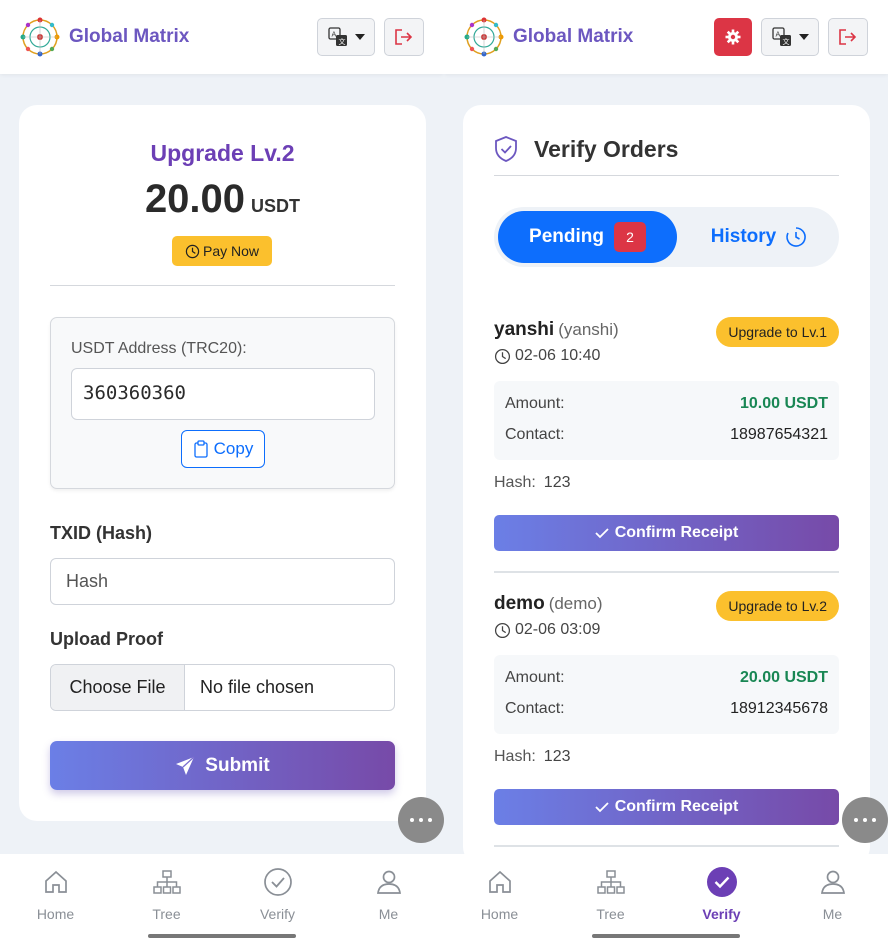  Describe the element at coordinates (222, 251) in the screenshot. I see `pay-now-badge: Pay Now` at that location.